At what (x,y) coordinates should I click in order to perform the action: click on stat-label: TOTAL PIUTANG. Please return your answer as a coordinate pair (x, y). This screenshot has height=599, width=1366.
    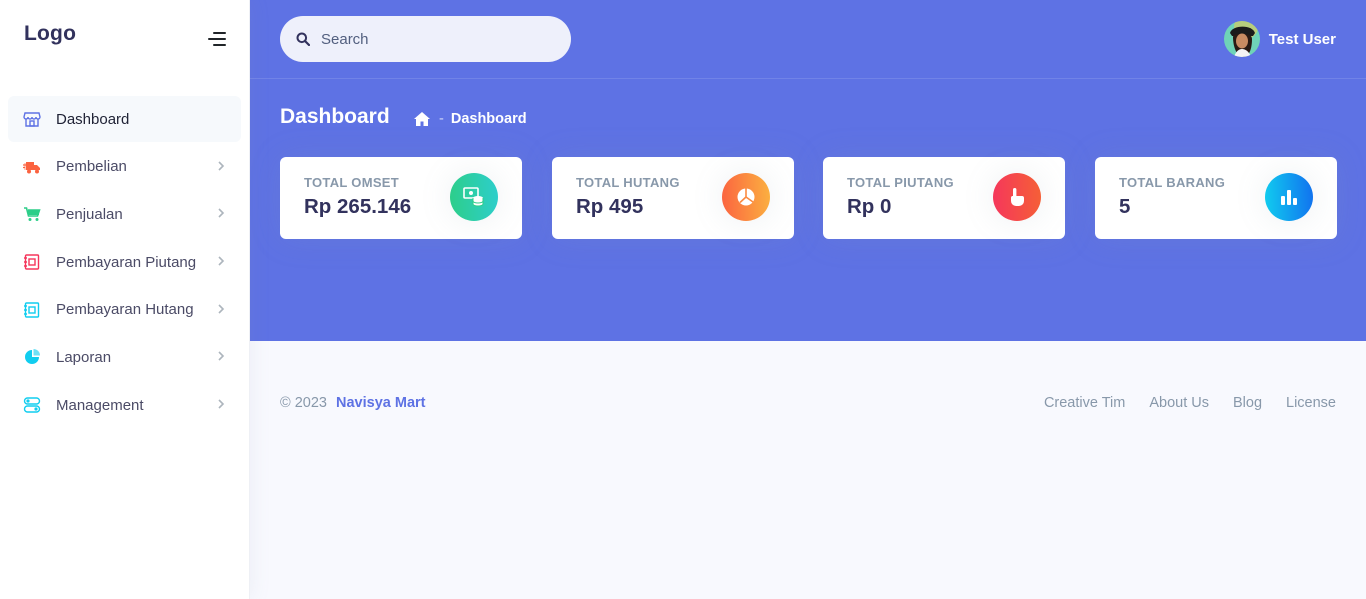
    Looking at the image, I should click on (900, 182).